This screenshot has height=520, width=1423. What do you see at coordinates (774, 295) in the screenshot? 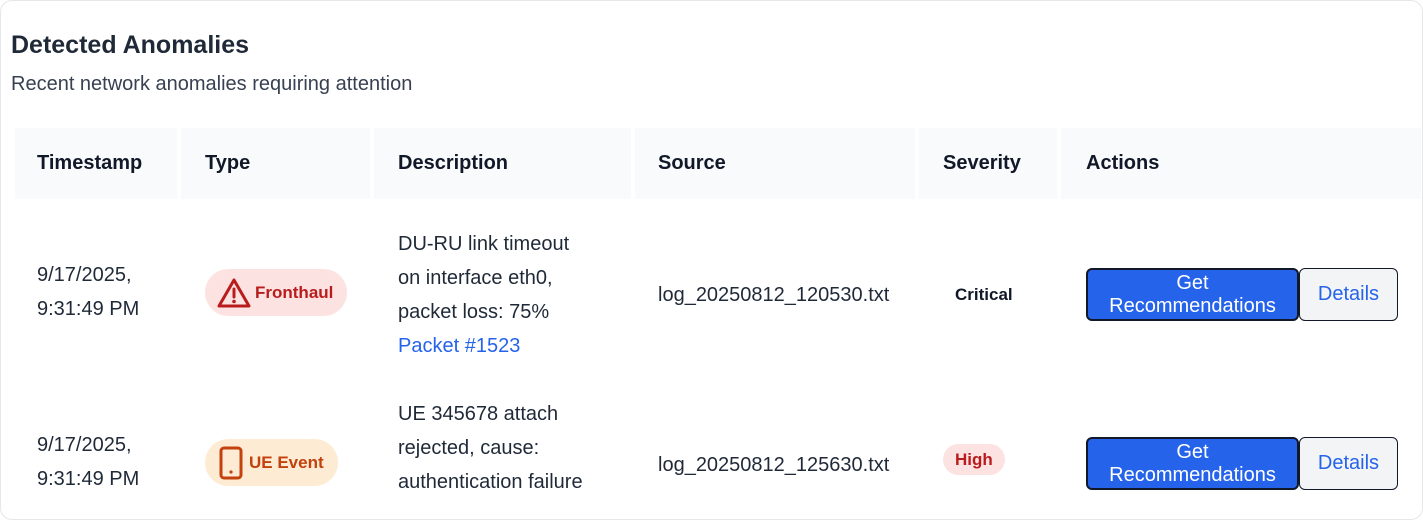
I see `source-cell: log_20250812_120530.txt` at bounding box center [774, 295].